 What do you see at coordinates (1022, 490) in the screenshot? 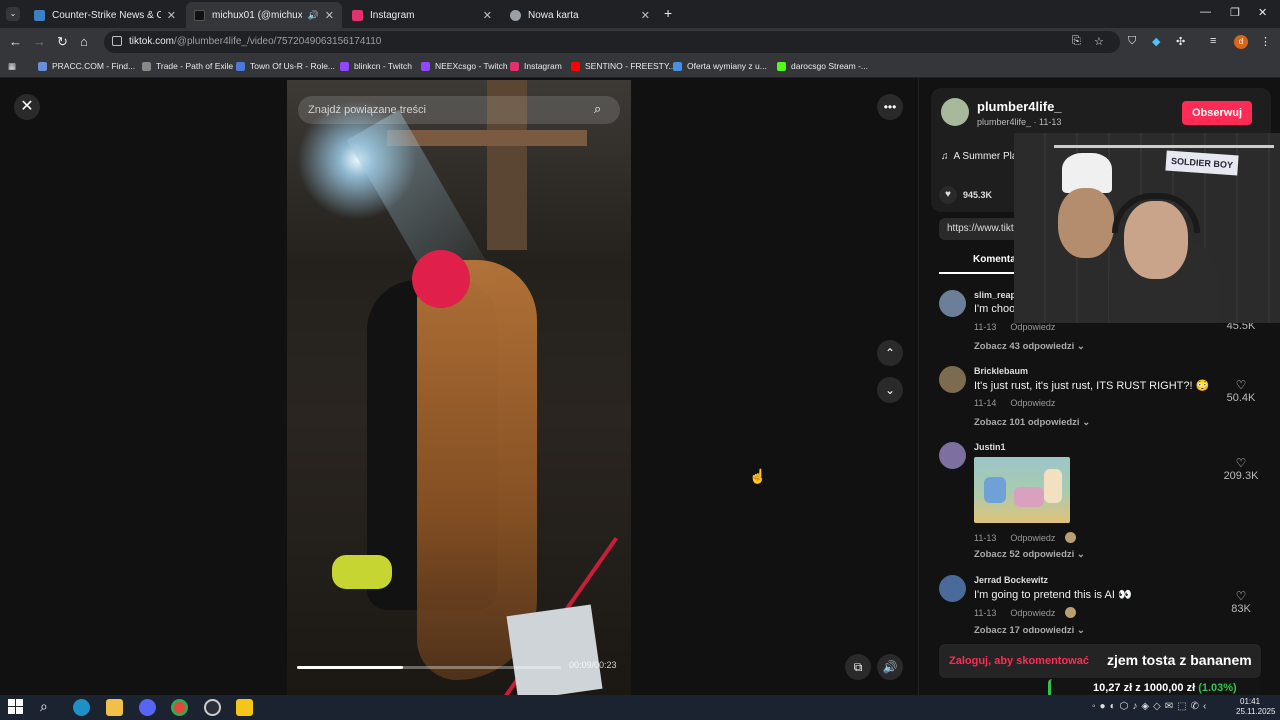
I see `comment-gif-image` at bounding box center [1022, 490].